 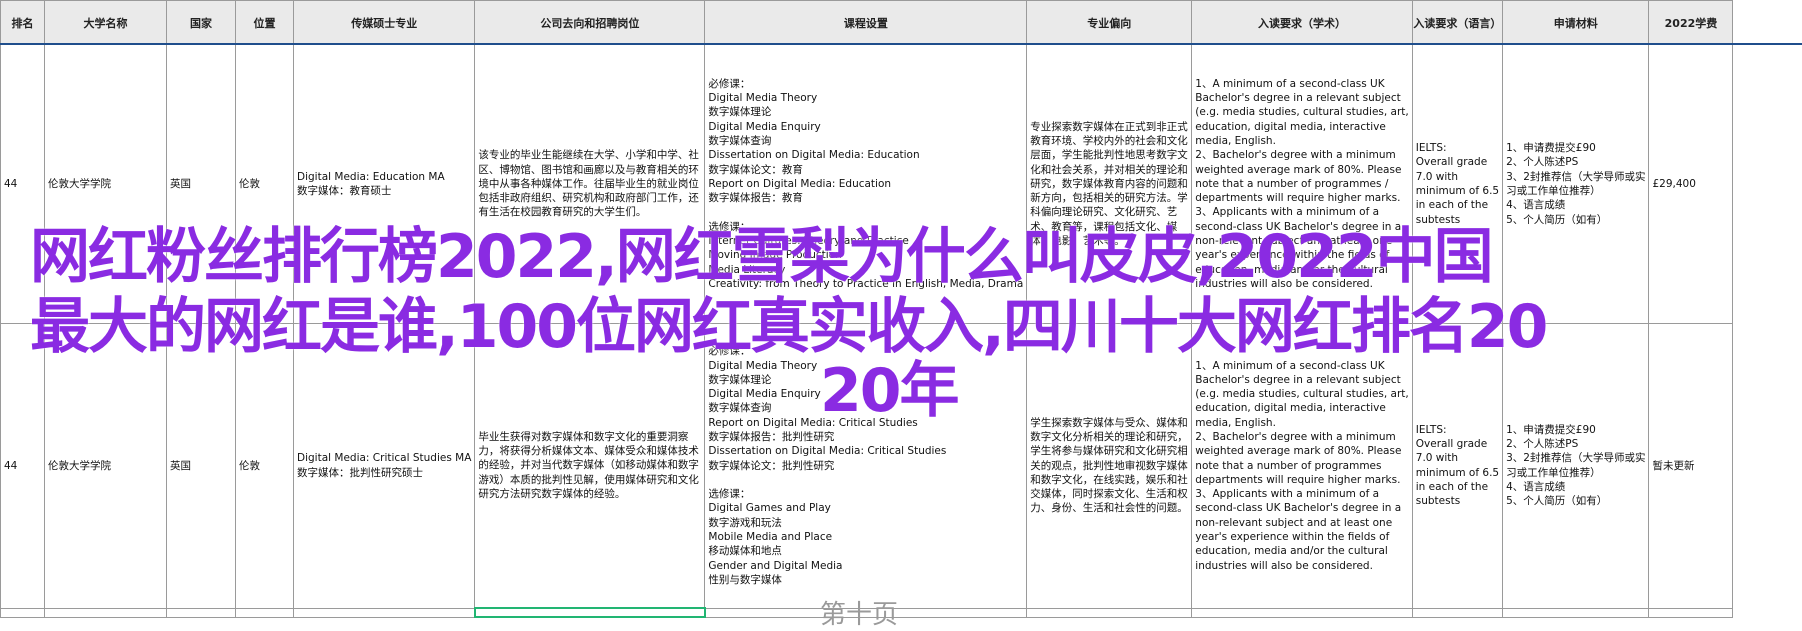 What do you see at coordinates (1302, 22) in the screenshot?
I see `header-academic-req: 入读要求（学术）` at bounding box center [1302, 22].